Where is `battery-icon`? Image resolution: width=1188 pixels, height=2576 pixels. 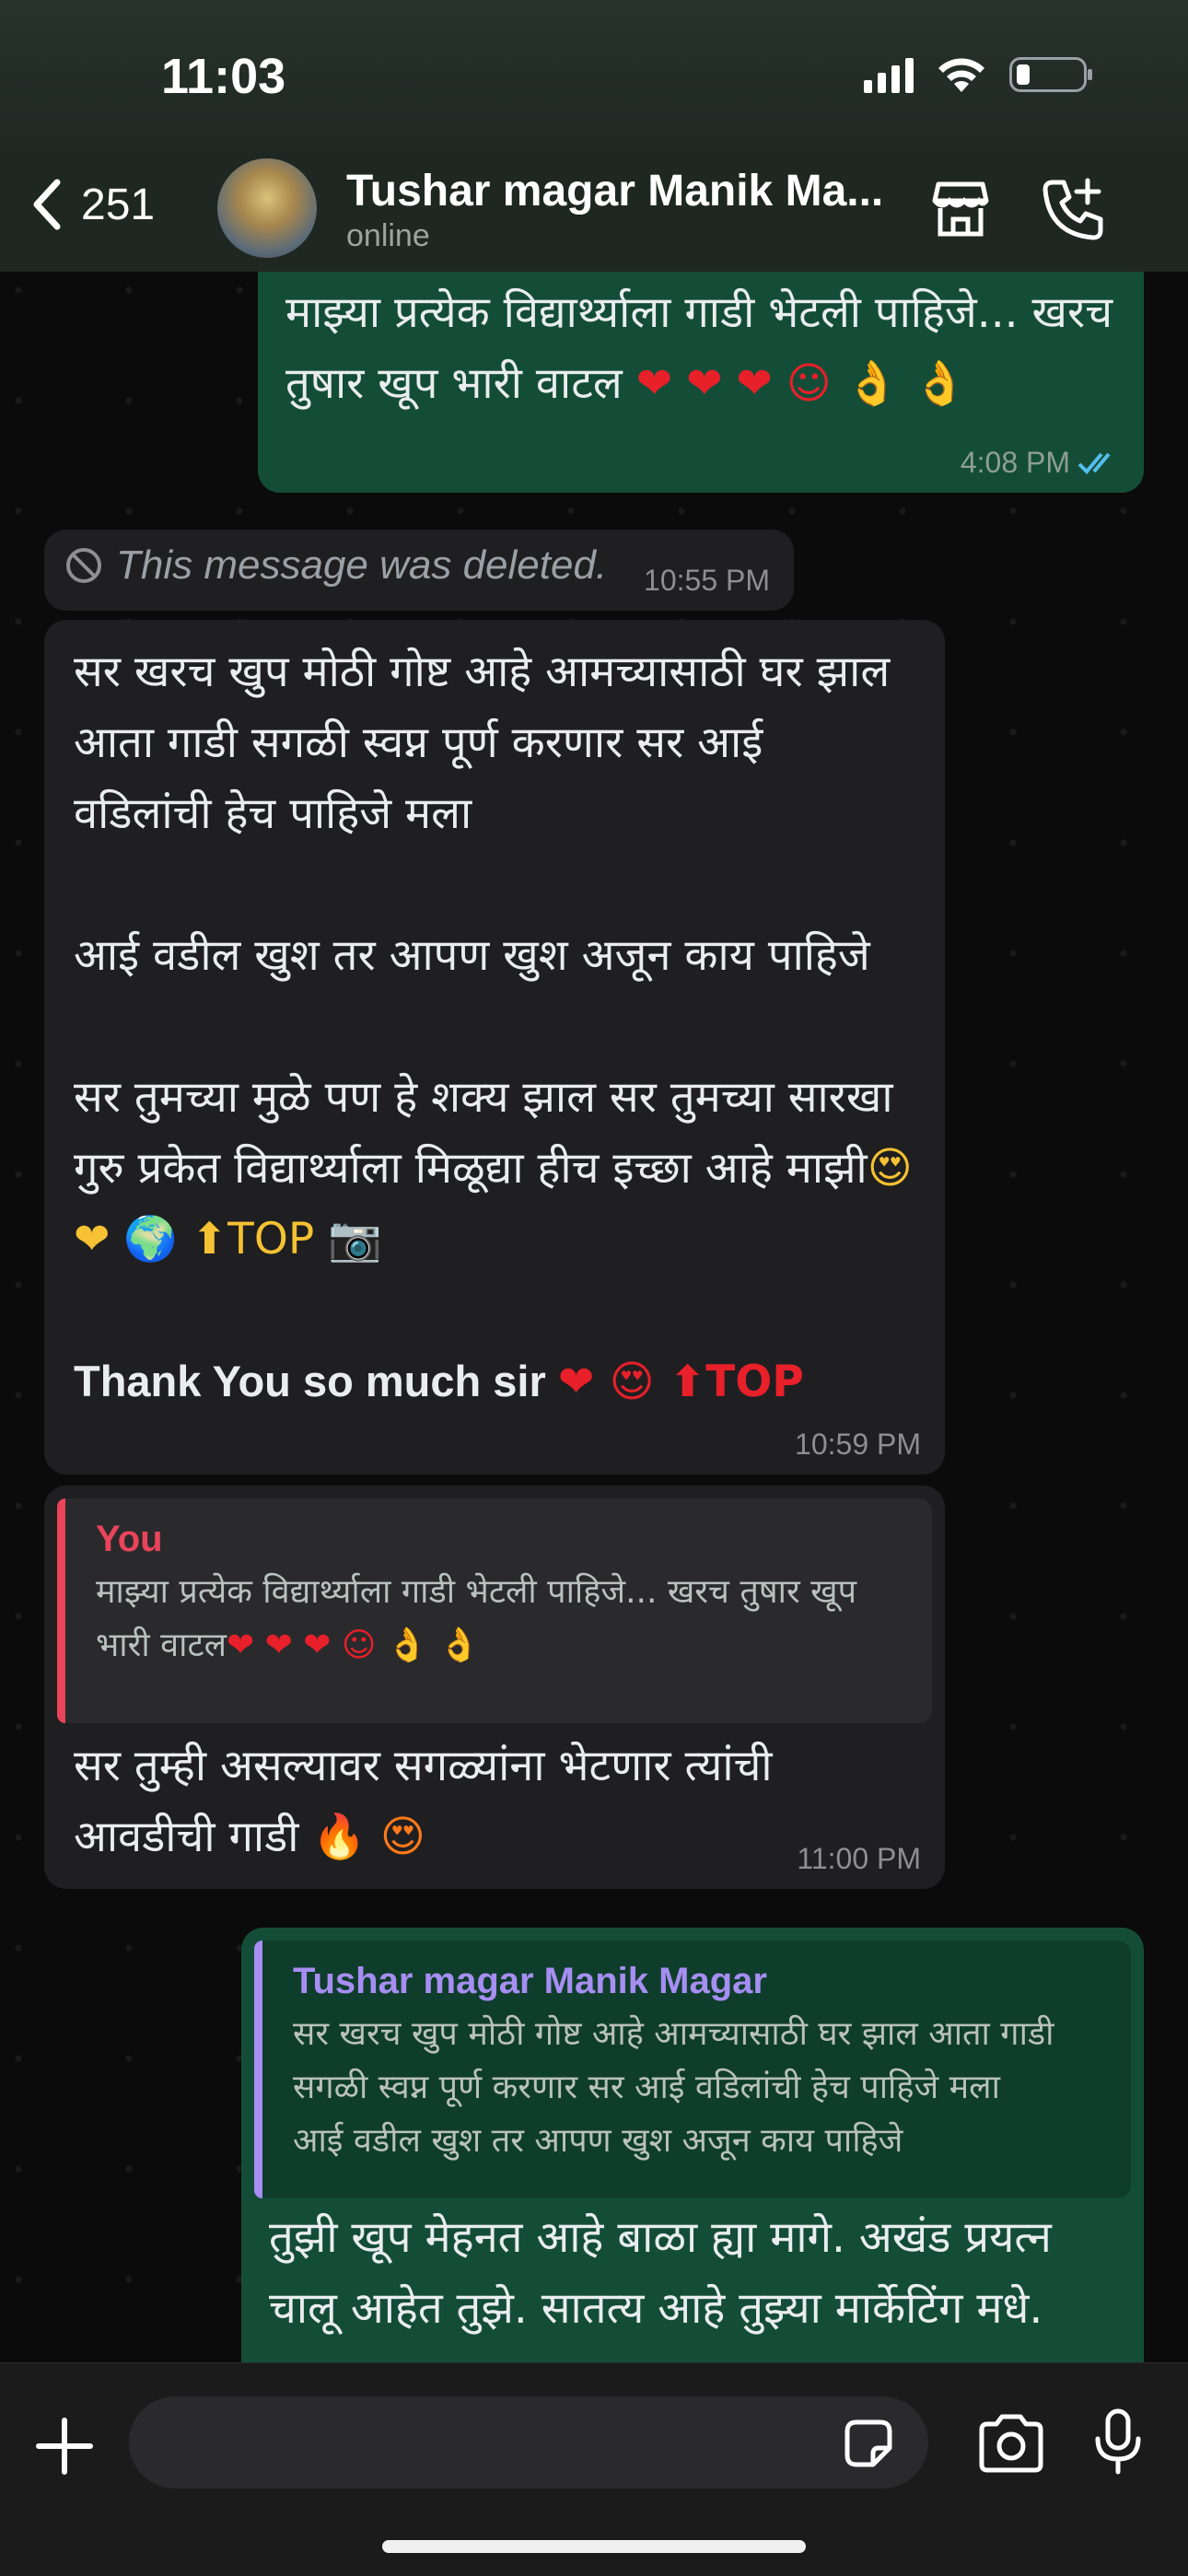
battery-icon is located at coordinates (1050, 74).